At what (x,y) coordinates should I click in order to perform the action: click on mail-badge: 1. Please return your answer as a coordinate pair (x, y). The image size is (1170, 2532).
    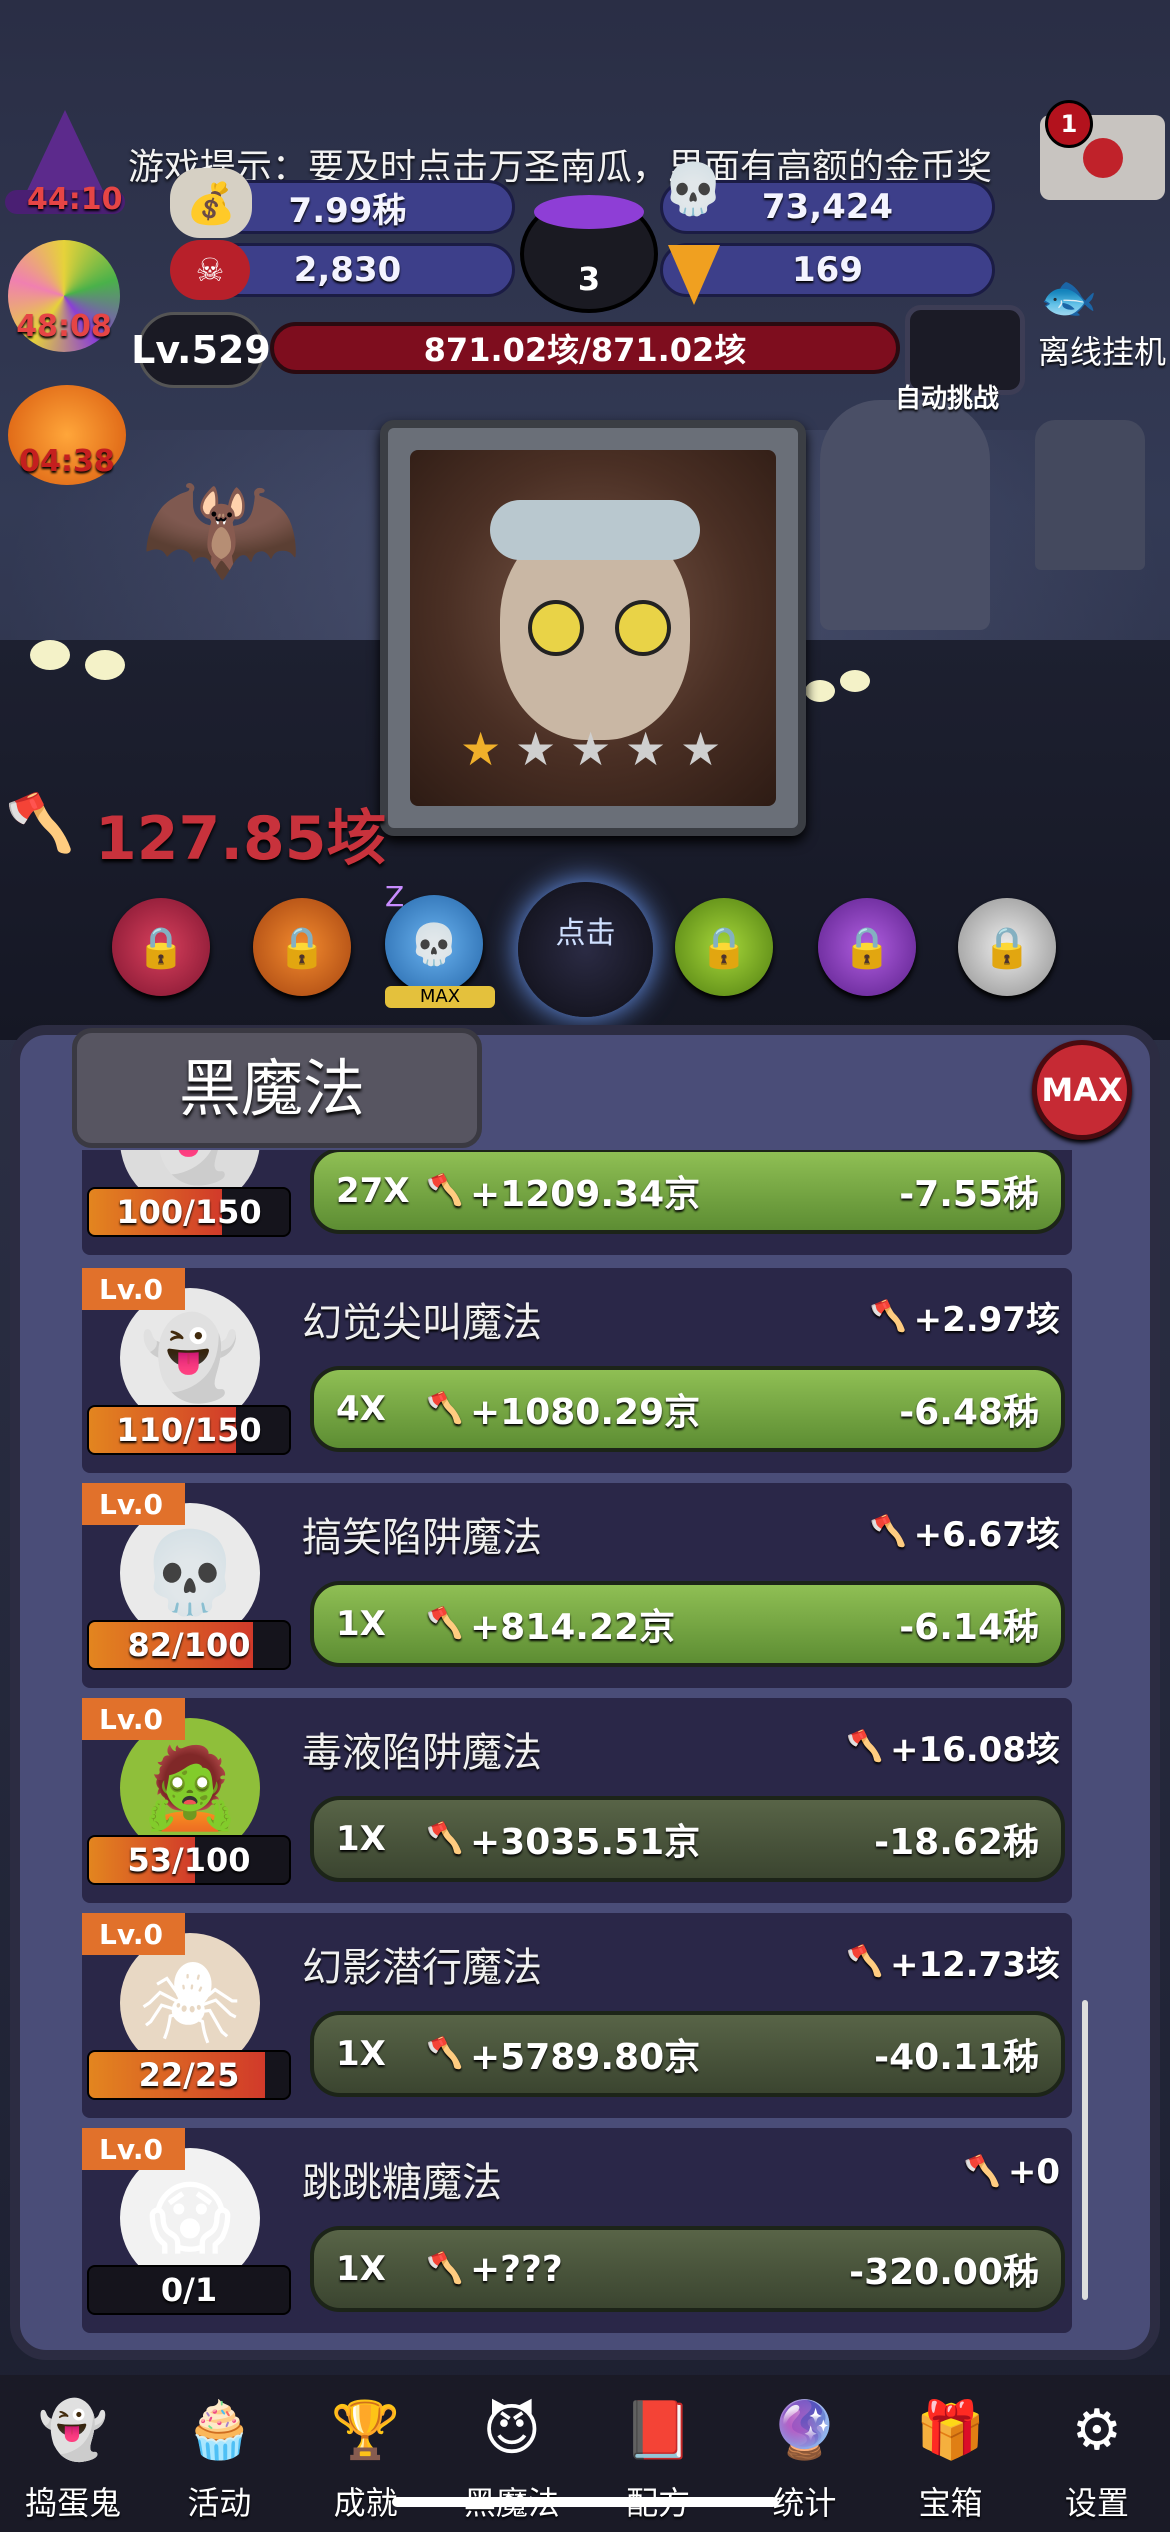
    Looking at the image, I should click on (1069, 124).